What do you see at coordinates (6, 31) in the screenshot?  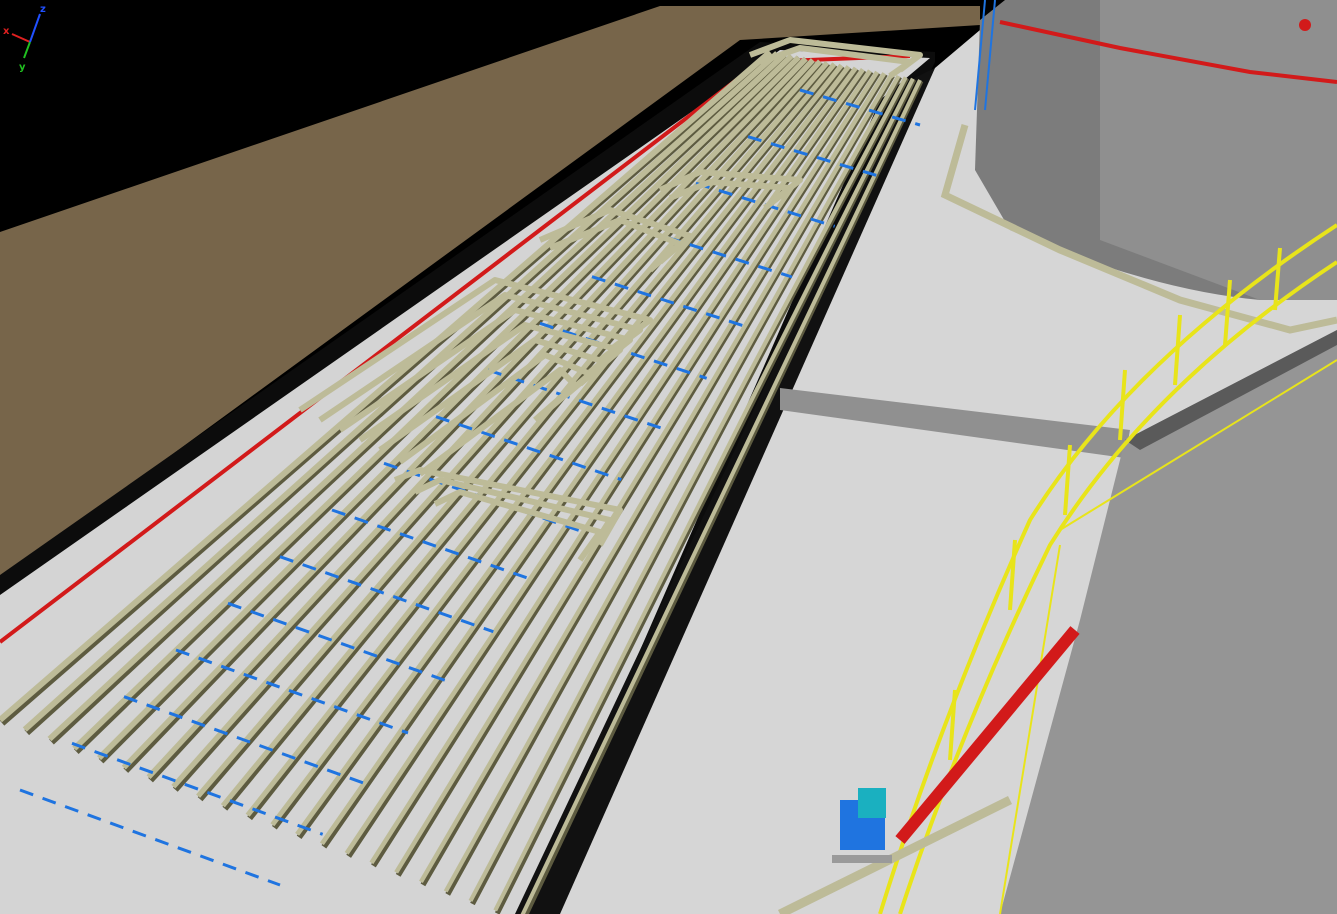 I see `x-axis-label: x` at bounding box center [6, 31].